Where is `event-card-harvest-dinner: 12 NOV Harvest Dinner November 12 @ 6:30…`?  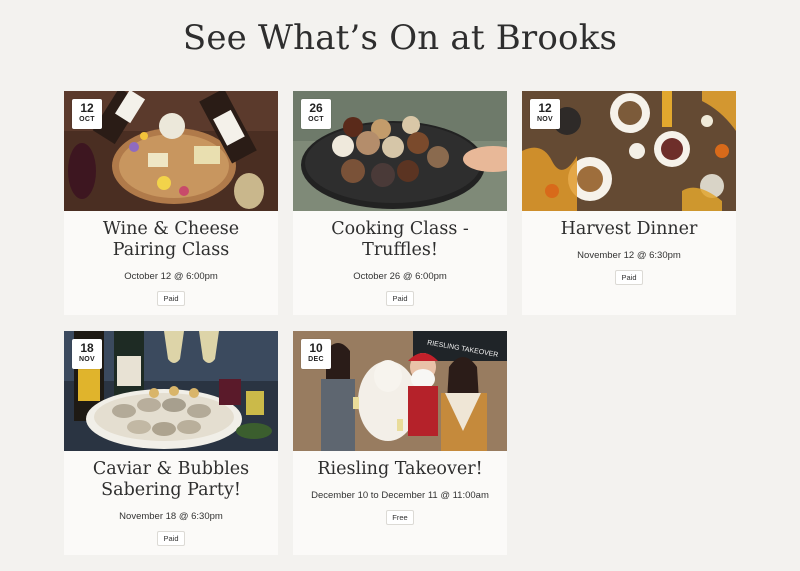
event-card-harvest-dinner: 12 NOV Harvest Dinner November 12 @ 6:30… is located at coordinates (629, 203).